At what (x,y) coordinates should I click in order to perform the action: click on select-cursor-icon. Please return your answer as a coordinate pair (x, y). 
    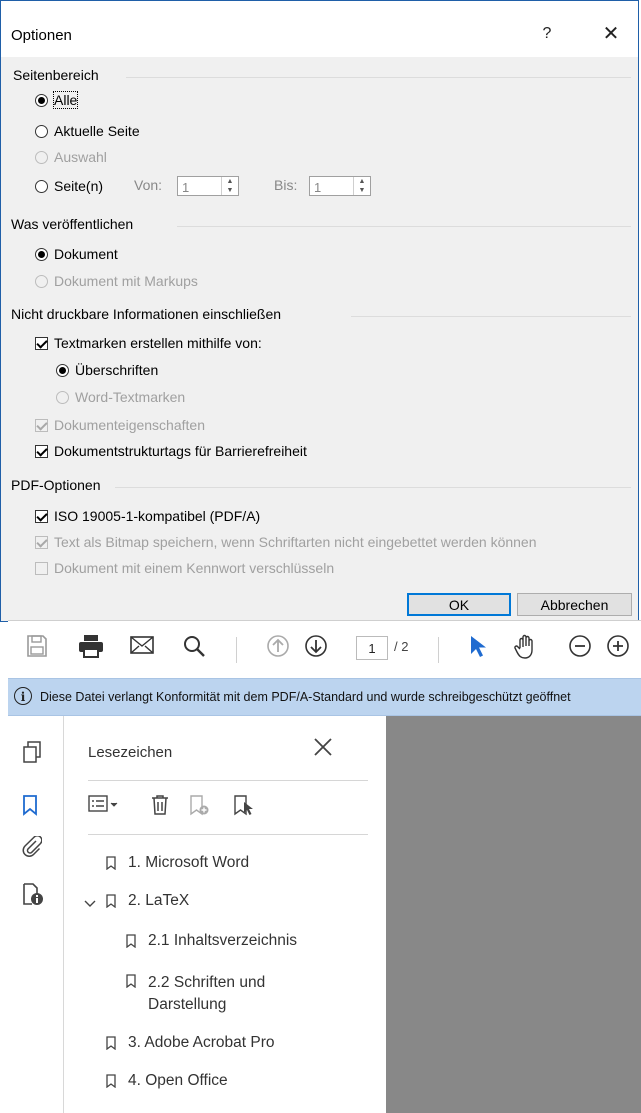
    Looking at the image, I should click on (478, 649).